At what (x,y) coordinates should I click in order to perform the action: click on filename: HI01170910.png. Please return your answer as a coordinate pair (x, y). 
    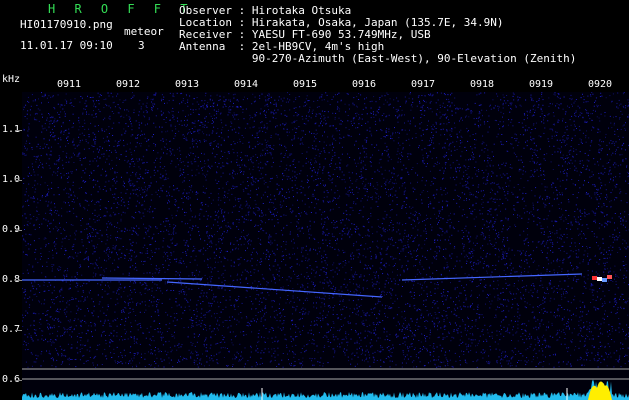
    Looking at the image, I should click on (66, 24).